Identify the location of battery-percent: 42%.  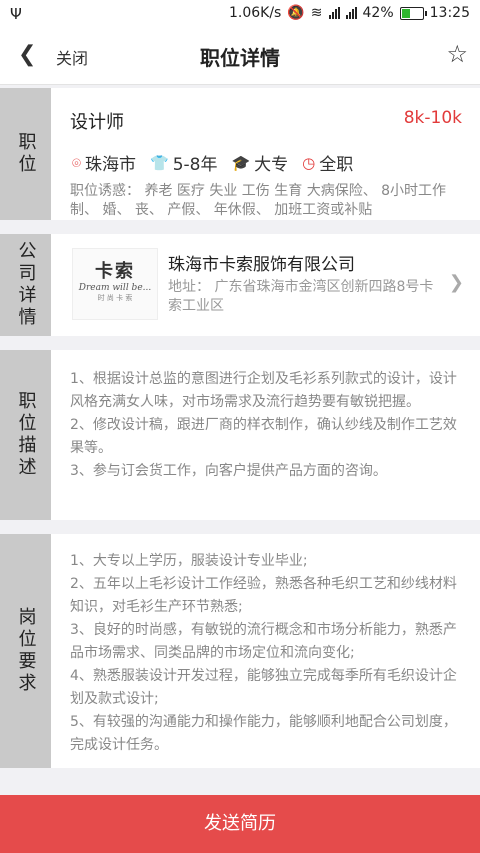
(378, 13).